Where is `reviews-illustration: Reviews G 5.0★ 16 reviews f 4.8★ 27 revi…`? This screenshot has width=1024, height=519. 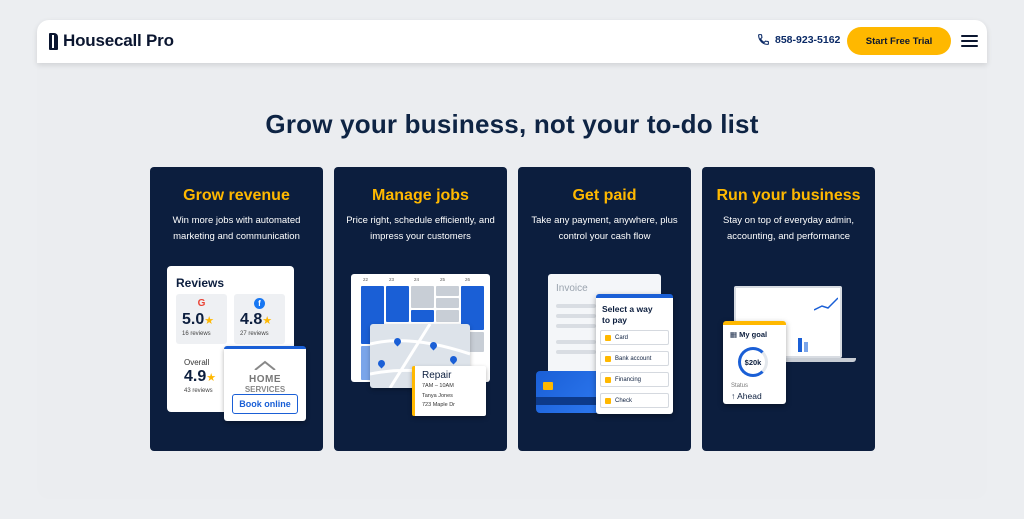
reviews-illustration: Reviews G 5.0★ 16 reviews f 4.8★ 27 revi… is located at coordinates (236, 352).